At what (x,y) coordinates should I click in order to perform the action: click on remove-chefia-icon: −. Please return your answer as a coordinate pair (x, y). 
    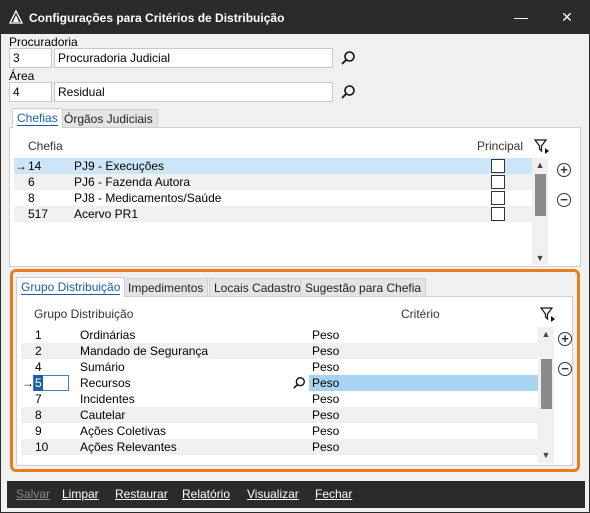
    Looking at the image, I should click on (564, 200).